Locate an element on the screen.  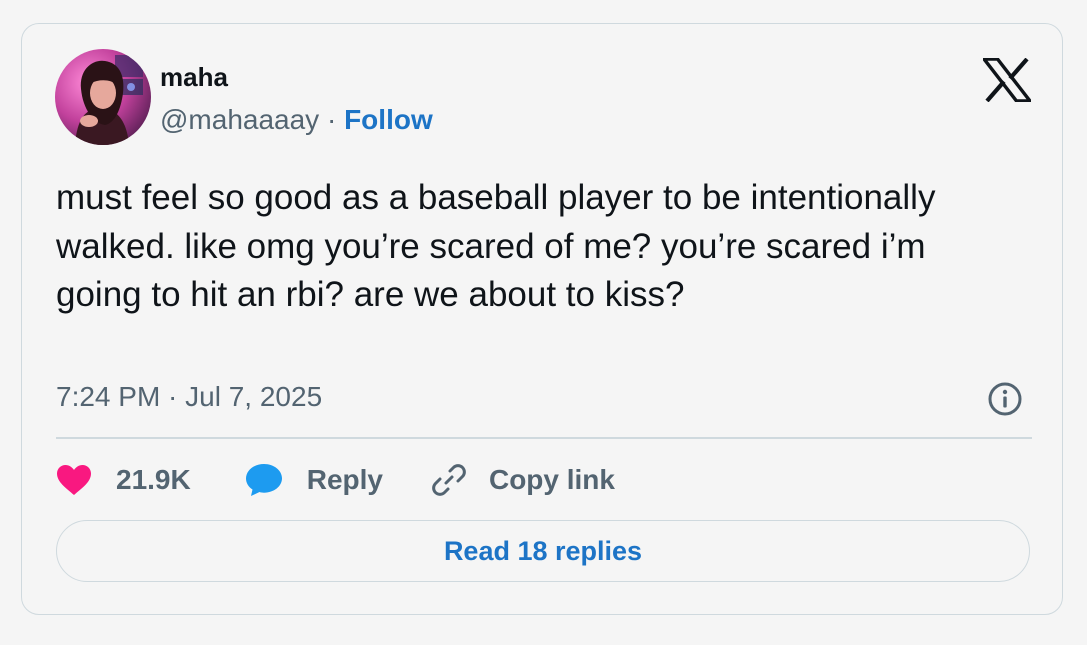
read-replies-button: Read 18 replies is located at coordinates (543, 551).